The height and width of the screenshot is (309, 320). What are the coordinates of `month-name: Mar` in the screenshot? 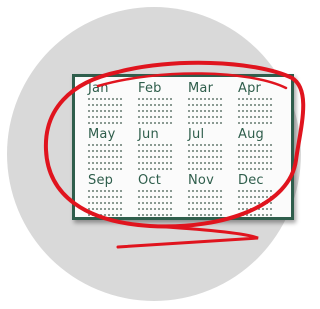 It's located at (201, 88).